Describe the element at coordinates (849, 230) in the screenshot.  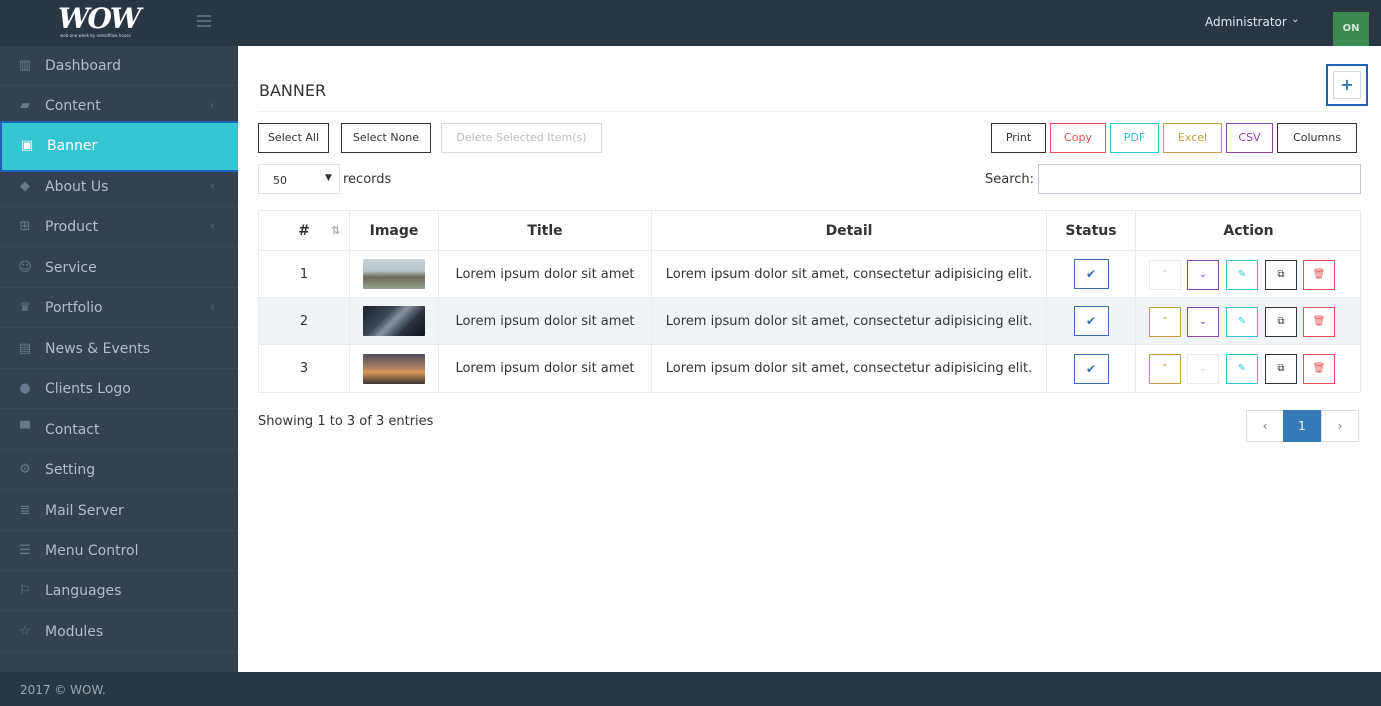
I see `column-header-detail: Detail` at that location.